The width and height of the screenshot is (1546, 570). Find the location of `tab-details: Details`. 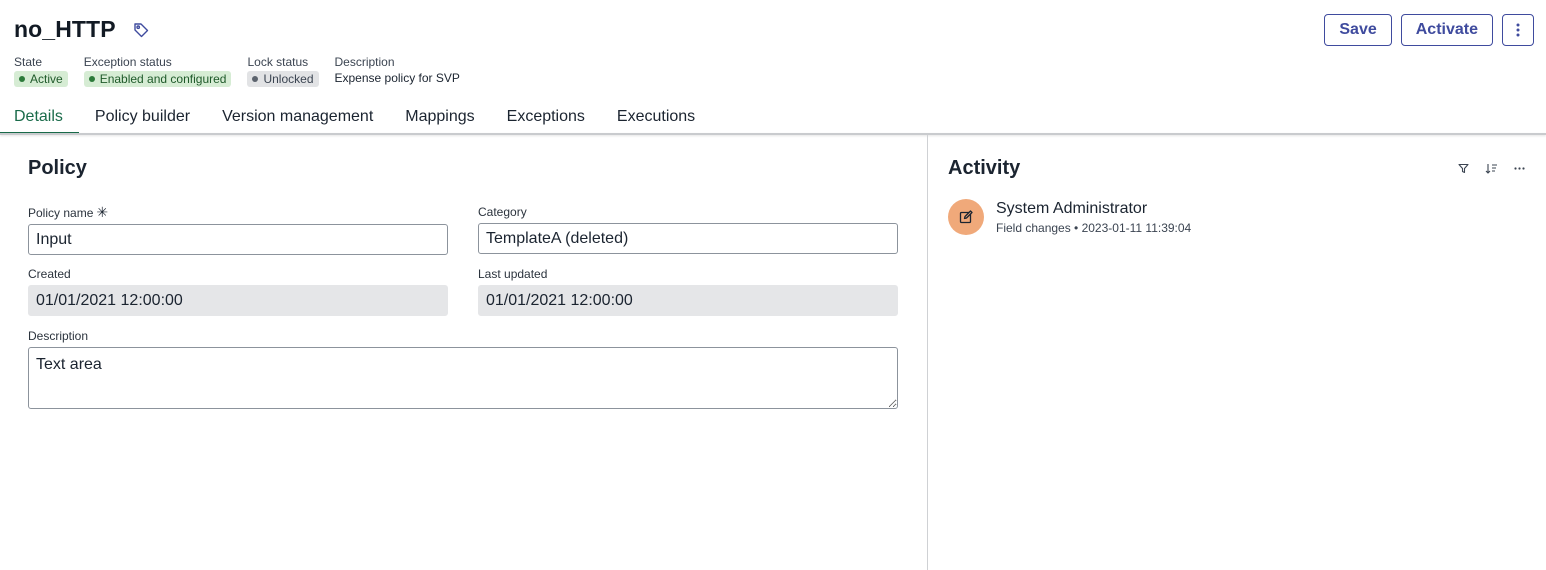

tab-details: Details is located at coordinates (39, 118).